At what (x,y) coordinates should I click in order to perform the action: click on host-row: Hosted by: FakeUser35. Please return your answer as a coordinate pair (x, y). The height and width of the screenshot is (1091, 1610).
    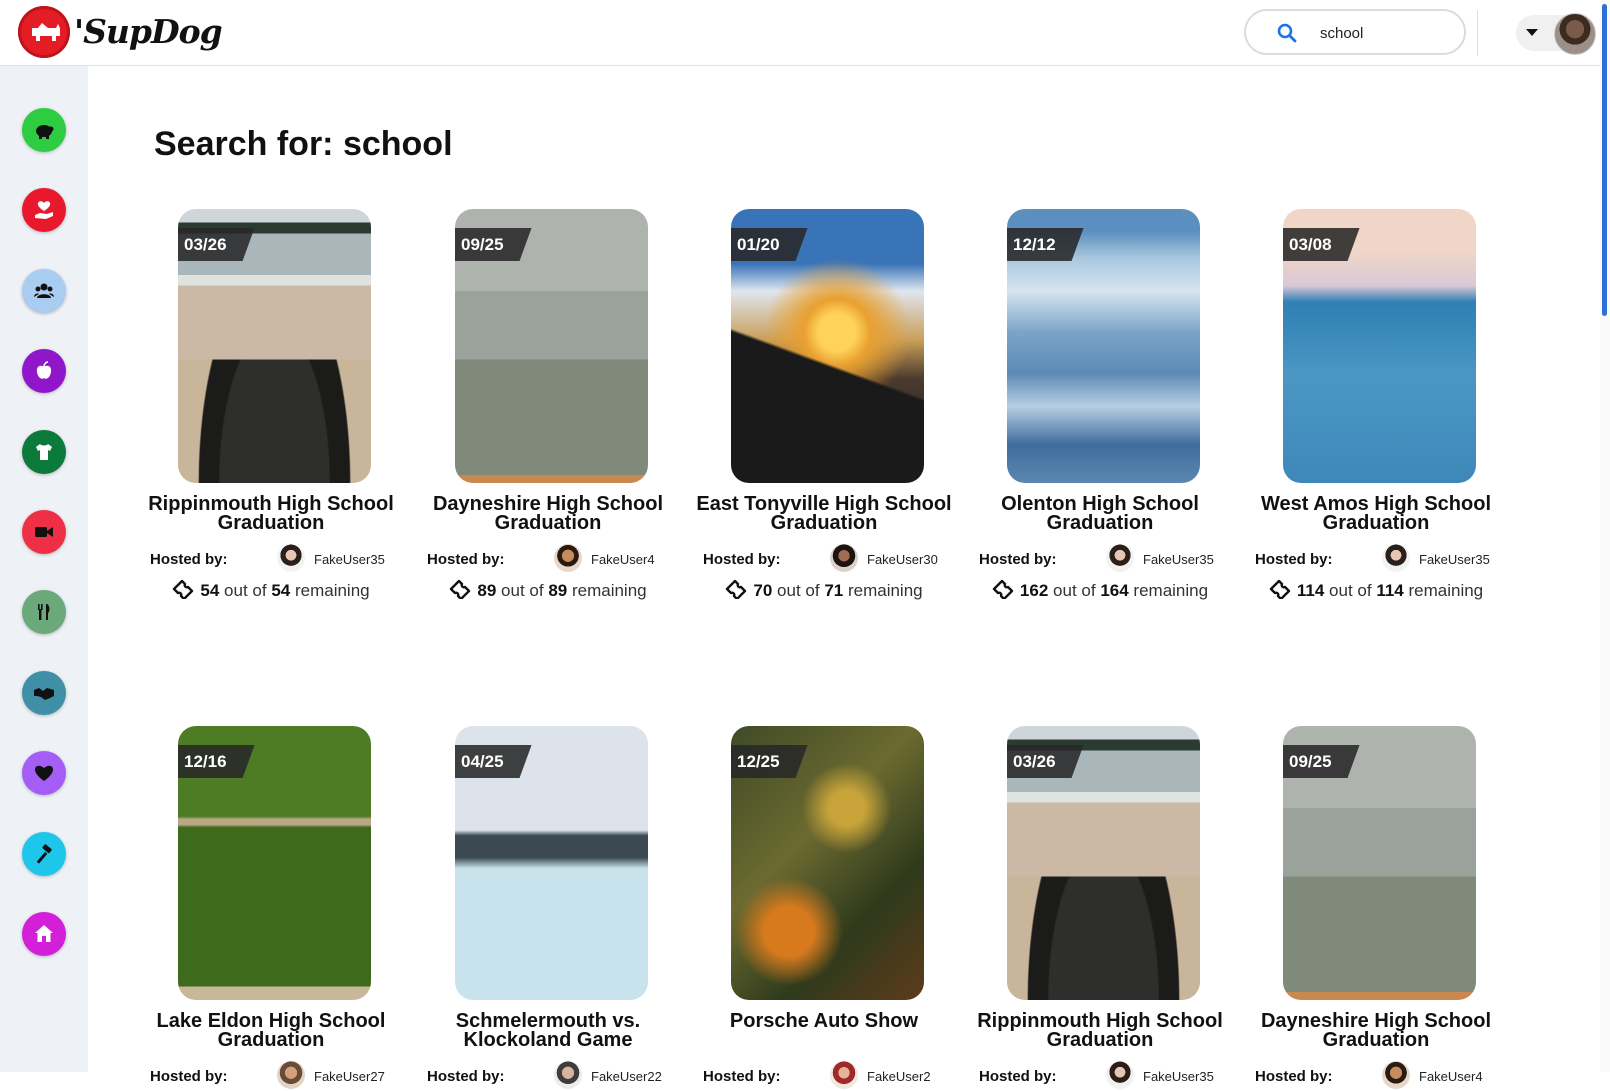
    Looking at the image, I should click on (271, 559).